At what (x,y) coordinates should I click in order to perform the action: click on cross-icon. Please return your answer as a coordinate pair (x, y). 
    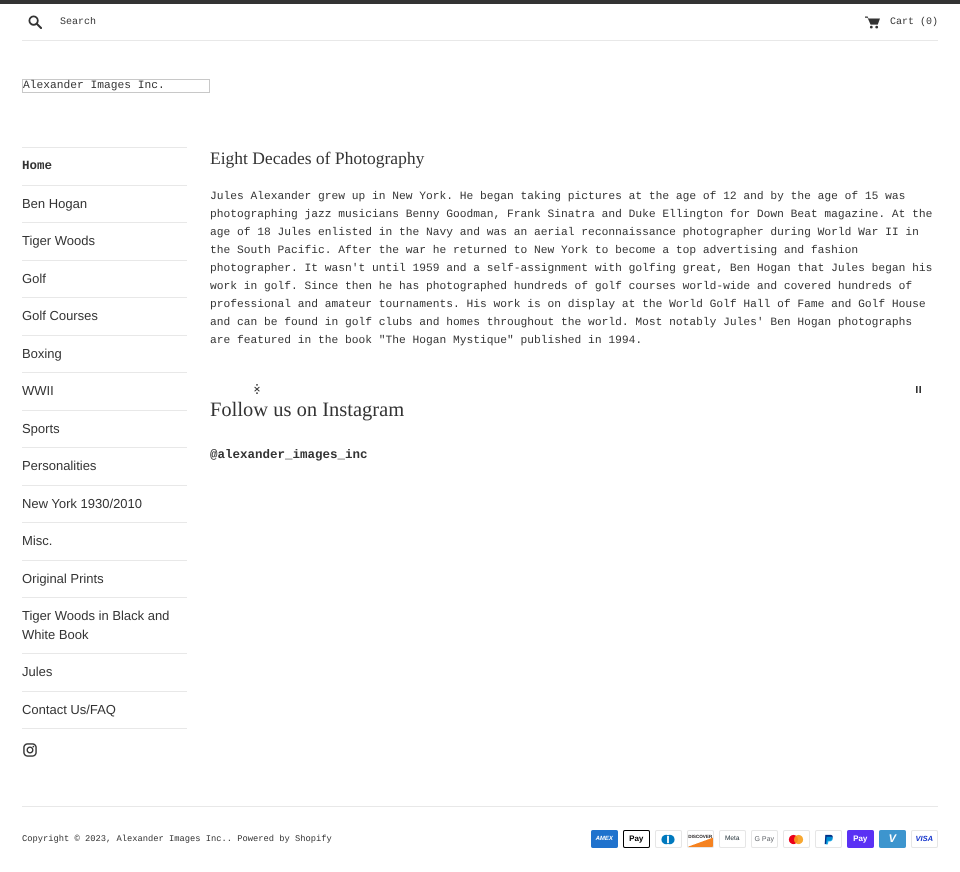
    Looking at the image, I should click on (257, 389).